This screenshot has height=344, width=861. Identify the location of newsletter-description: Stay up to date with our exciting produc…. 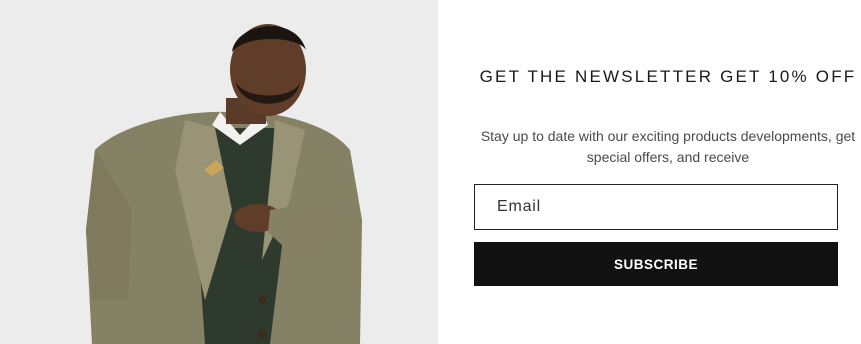
(668, 146).